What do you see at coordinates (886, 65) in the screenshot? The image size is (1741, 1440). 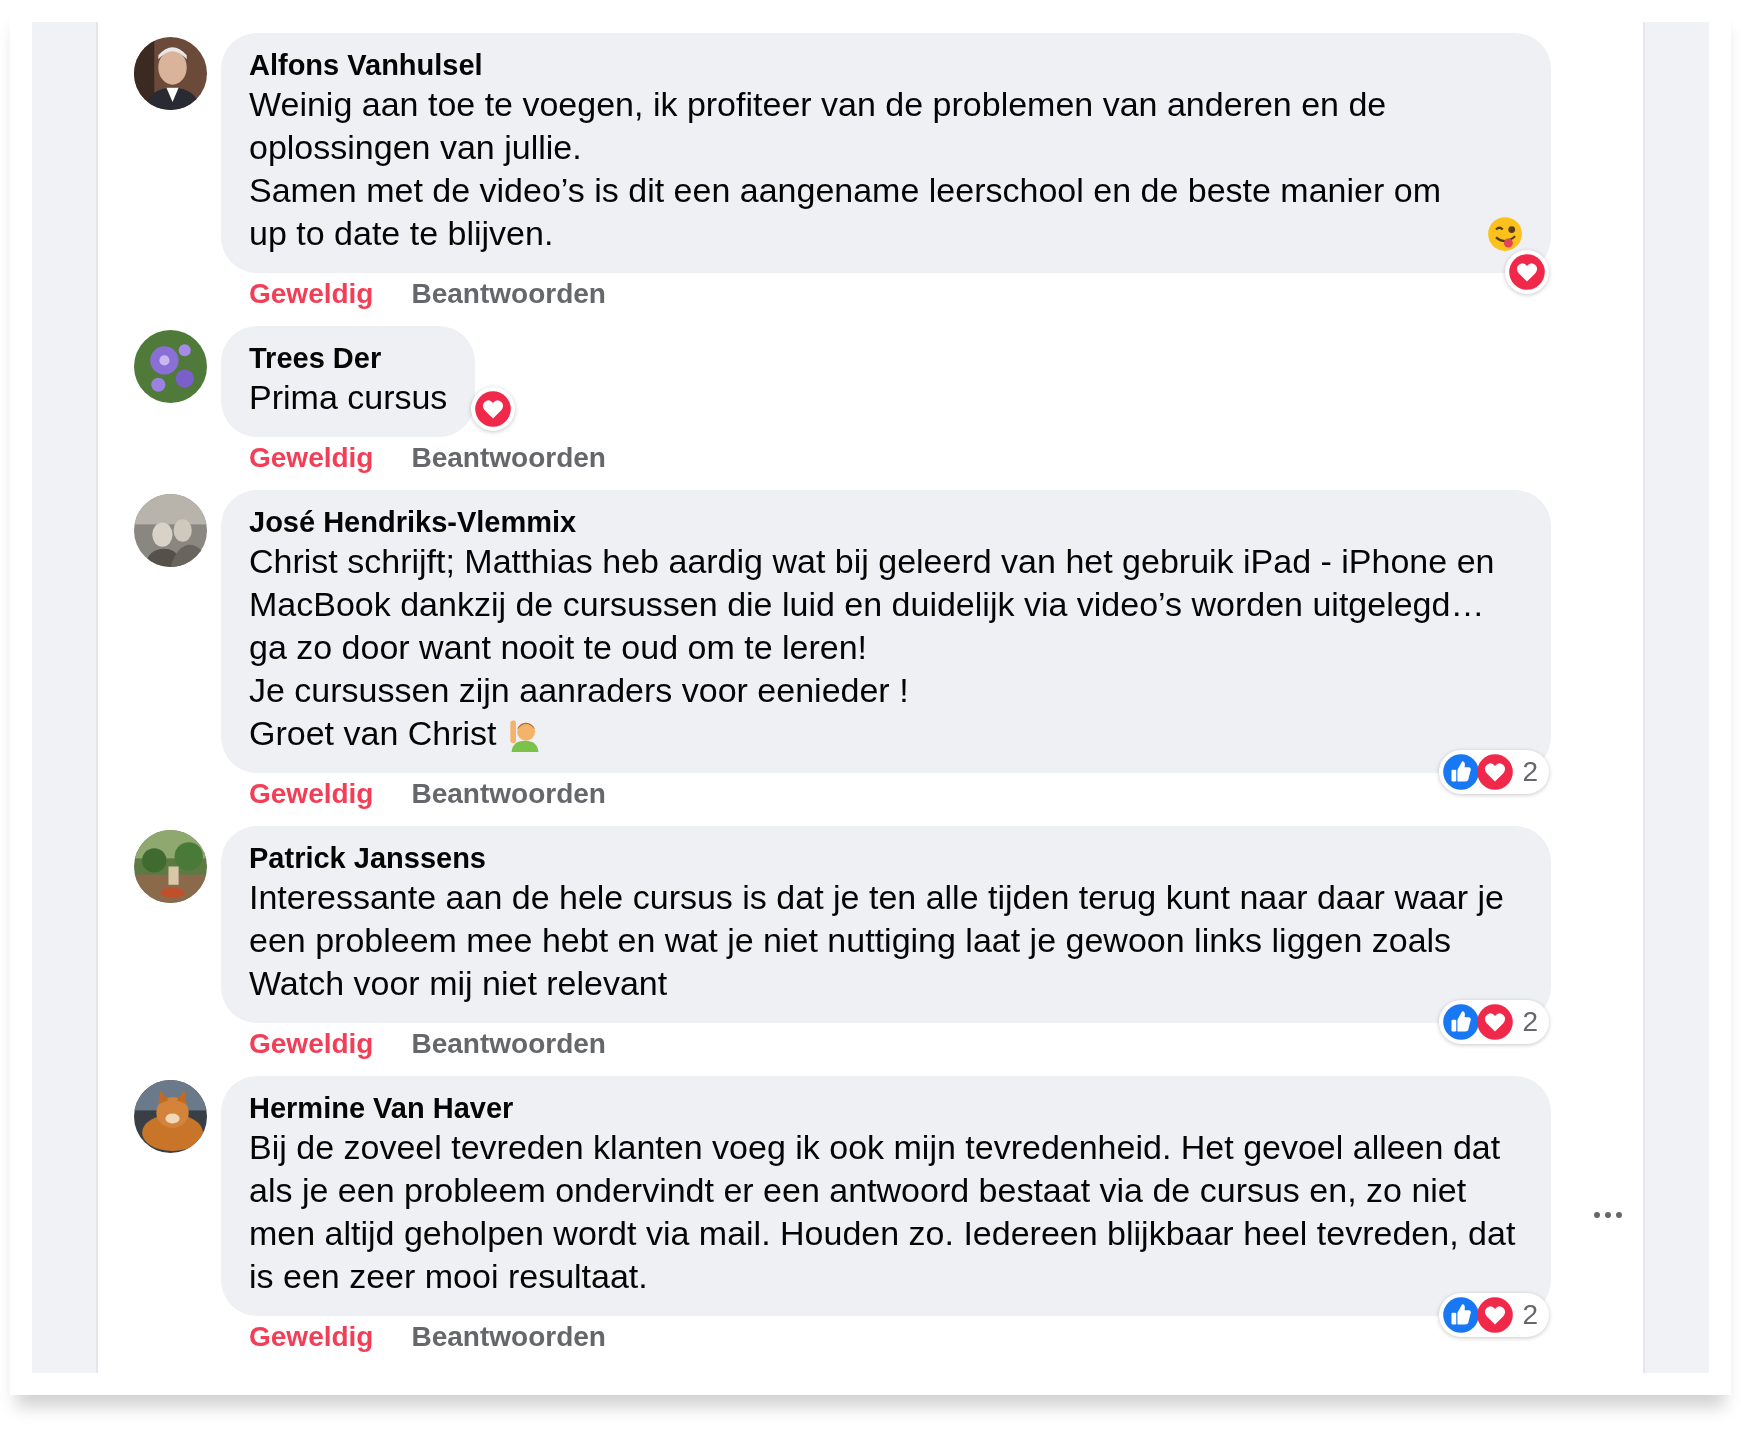 I see `author-name: Alfons Vanhulsel` at bounding box center [886, 65].